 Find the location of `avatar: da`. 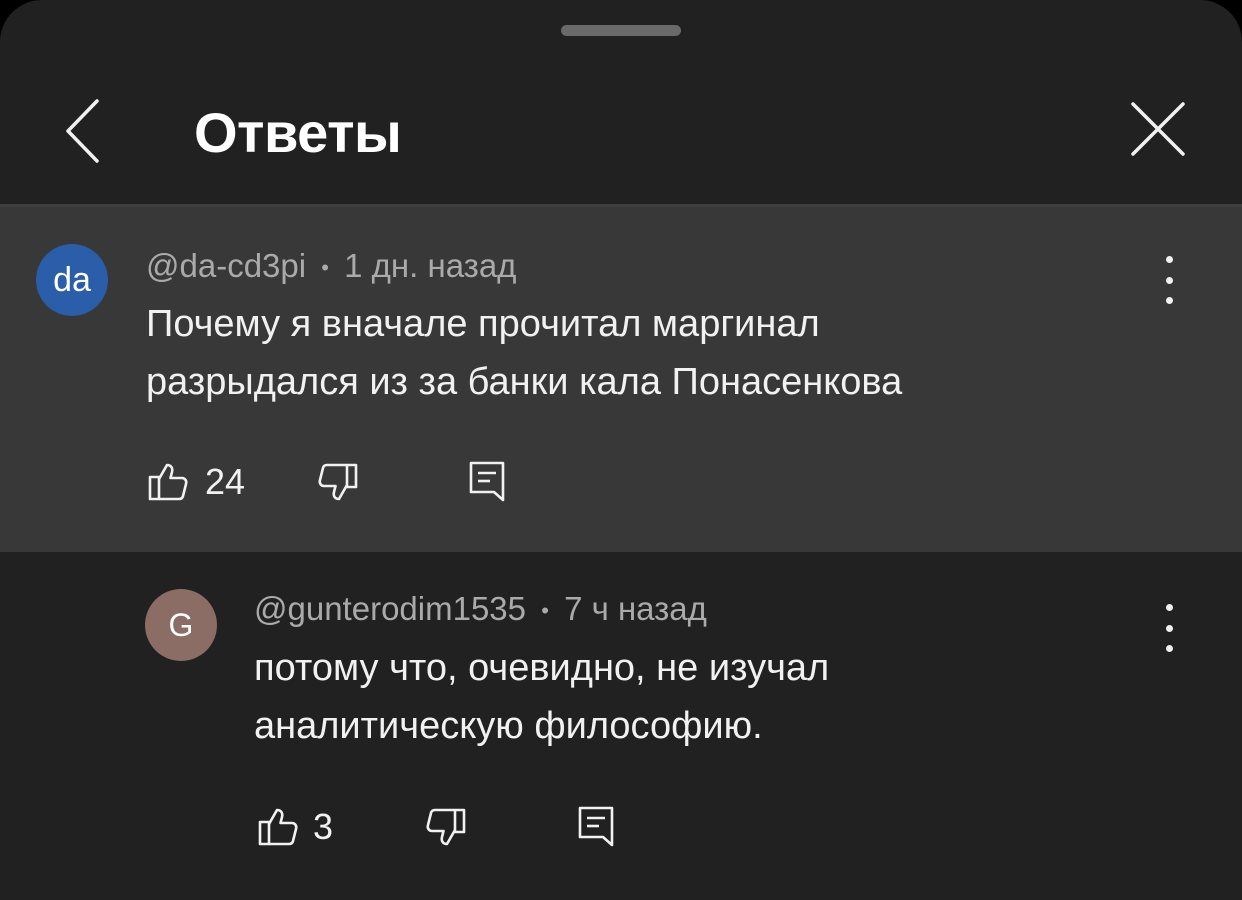

avatar: da is located at coordinates (72, 280).